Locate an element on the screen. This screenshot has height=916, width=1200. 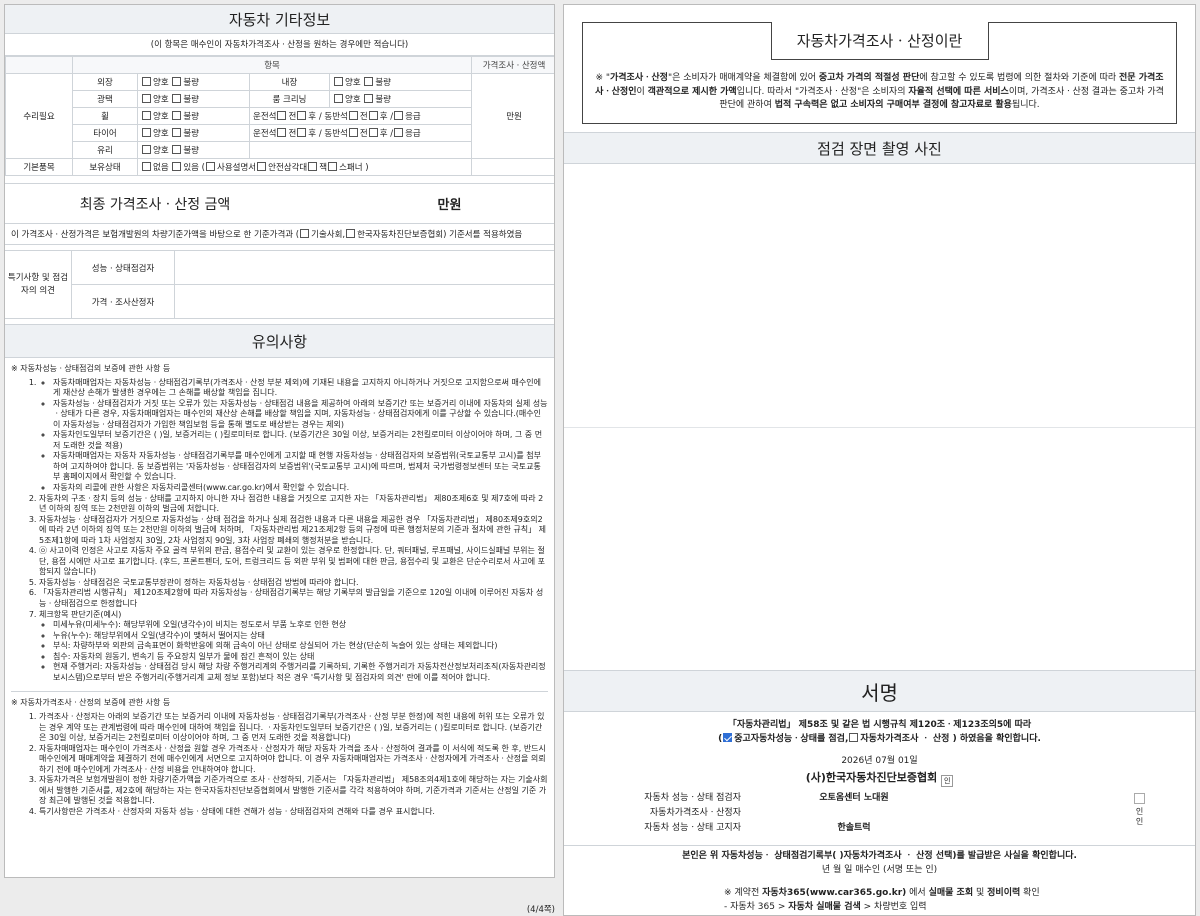
check-price-checkbox is located at coordinates (854, 737).